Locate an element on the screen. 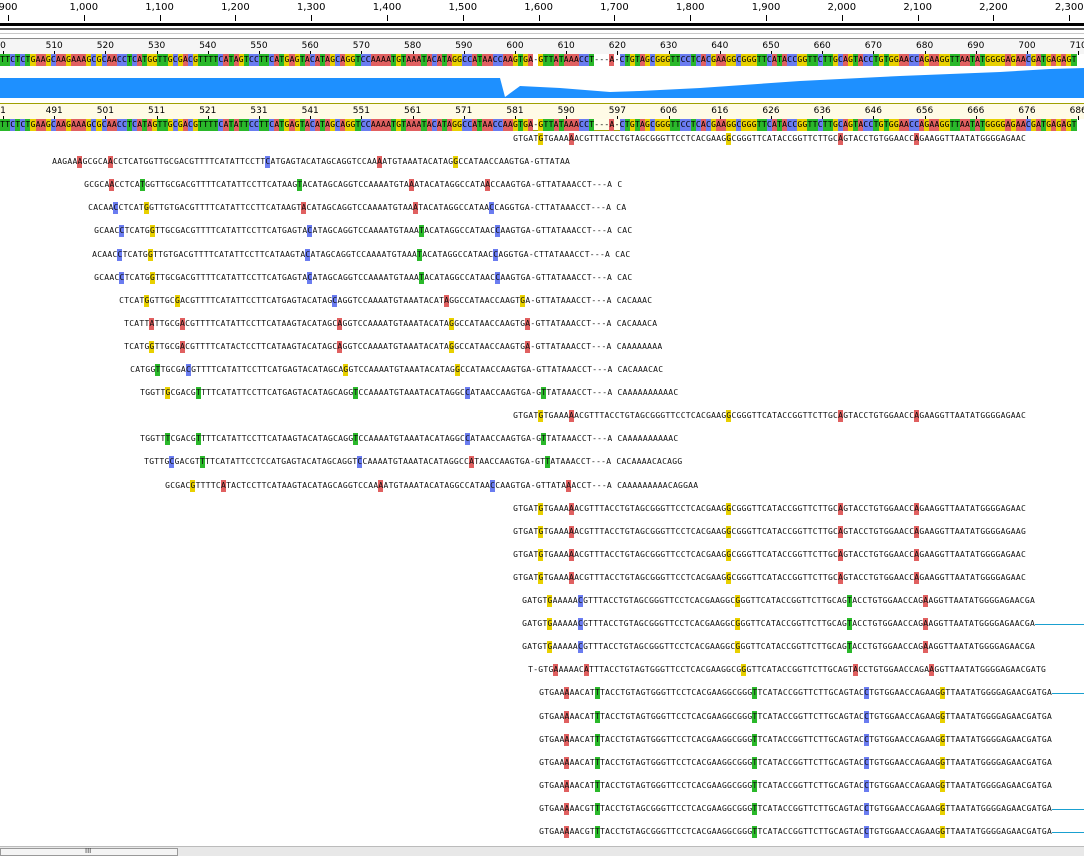 The width and height of the screenshot is (1084, 856). cruler-label: 660 is located at coordinates (822, 46).